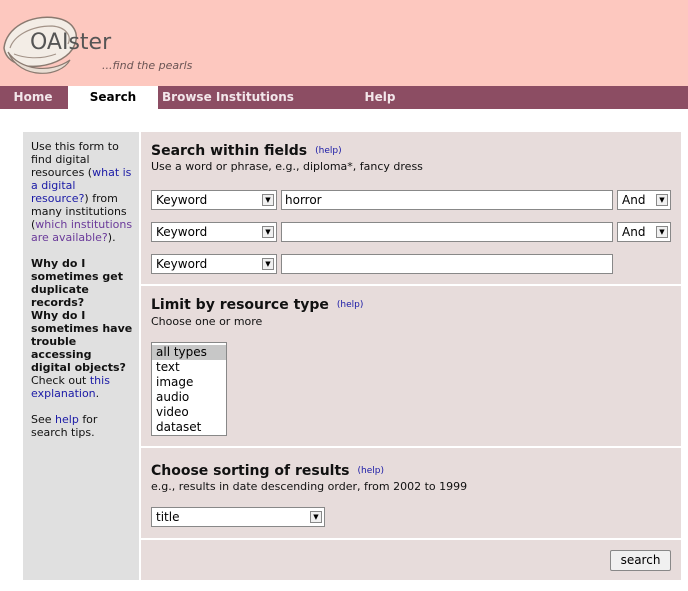 This screenshot has width=688, height=591. What do you see at coordinates (447, 200) in the screenshot?
I see `search-input-1: horror` at bounding box center [447, 200].